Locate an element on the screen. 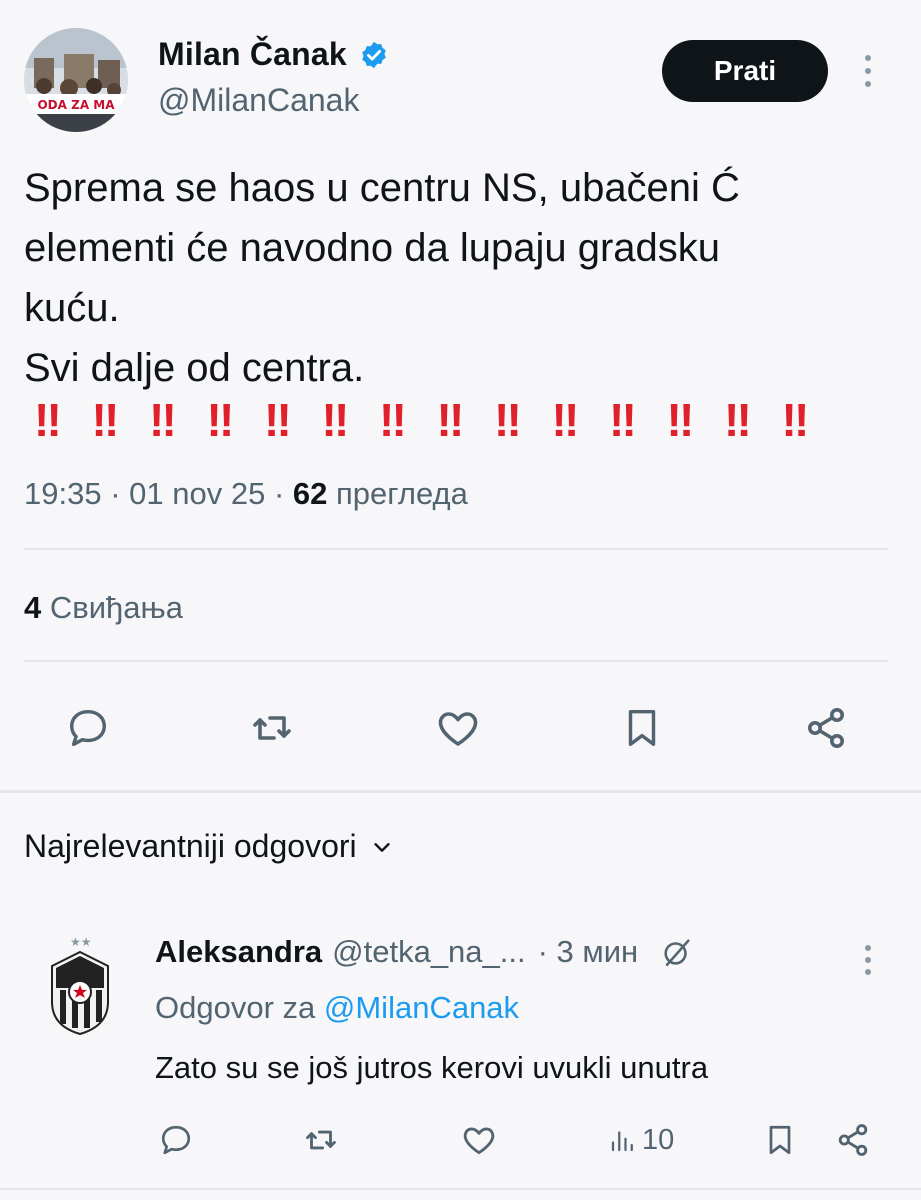 The image size is (921, 1200). bookmark-icon is located at coordinates (642, 728).